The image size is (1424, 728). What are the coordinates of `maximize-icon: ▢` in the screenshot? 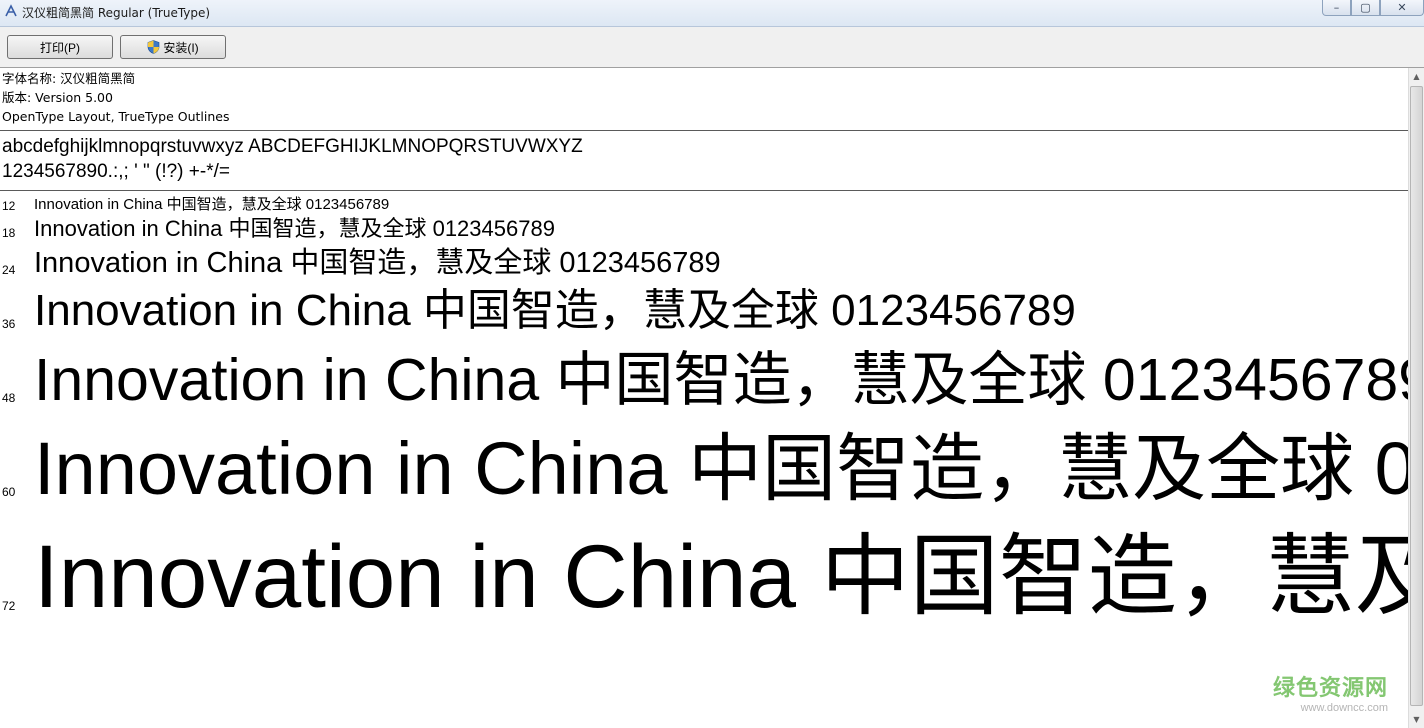 It's located at (1365, 7).